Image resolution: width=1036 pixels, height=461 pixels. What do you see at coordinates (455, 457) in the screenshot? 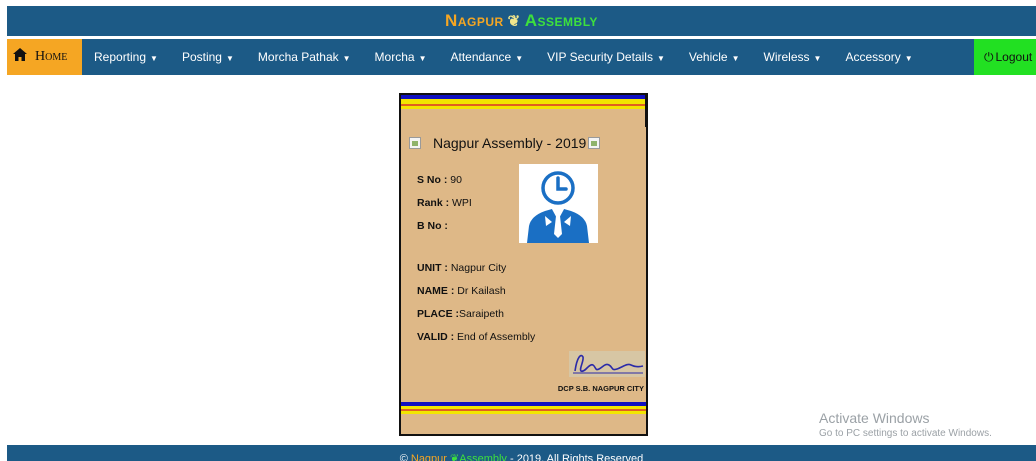
I see `footer-leaf-icon: ❦` at bounding box center [455, 457].